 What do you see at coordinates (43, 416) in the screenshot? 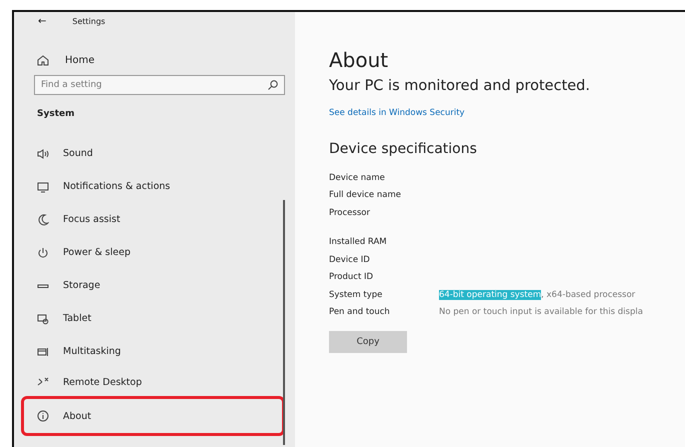
I see `info-icon` at bounding box center [43, 416].